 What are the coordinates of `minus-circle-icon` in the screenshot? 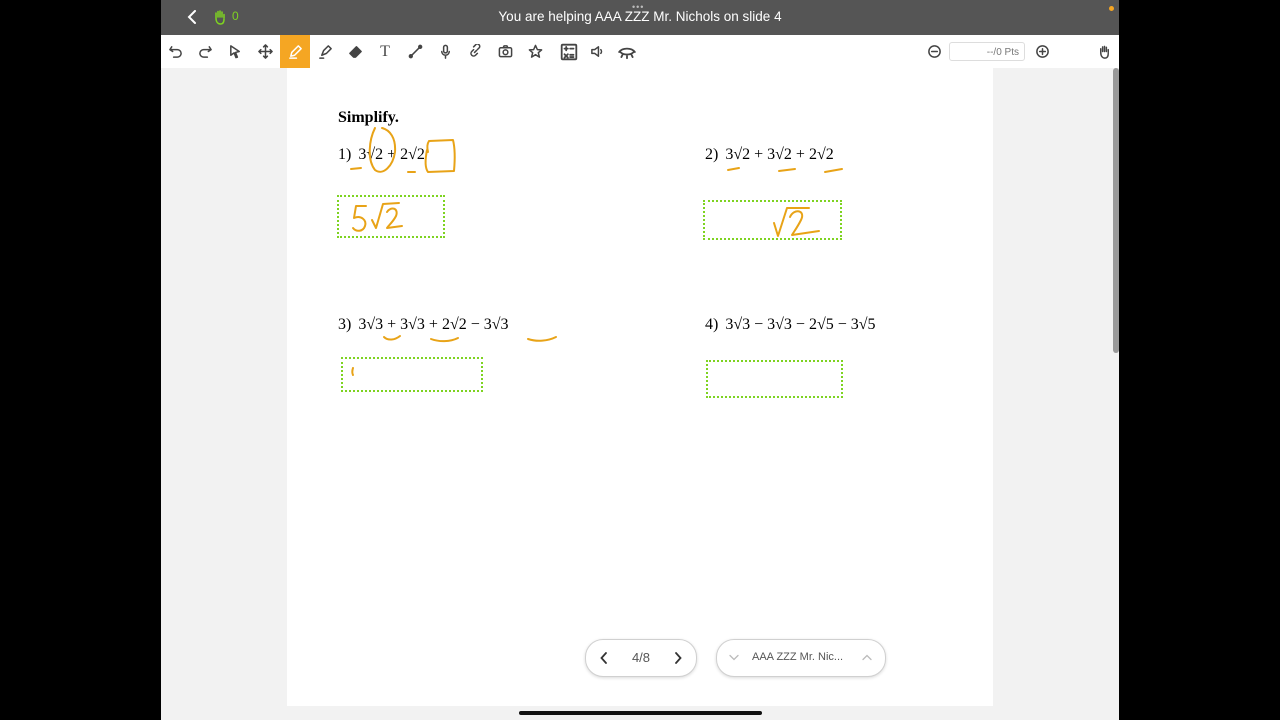 It's located at (934, 51).